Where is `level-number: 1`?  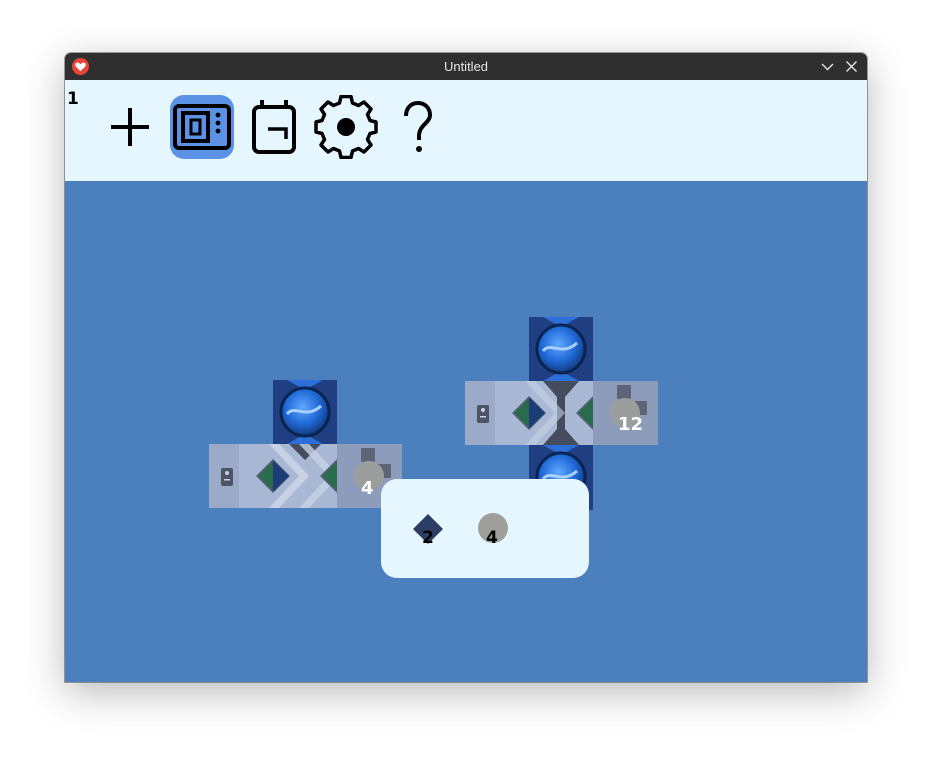
level-number: 1 is located at coordinates (73, 99).